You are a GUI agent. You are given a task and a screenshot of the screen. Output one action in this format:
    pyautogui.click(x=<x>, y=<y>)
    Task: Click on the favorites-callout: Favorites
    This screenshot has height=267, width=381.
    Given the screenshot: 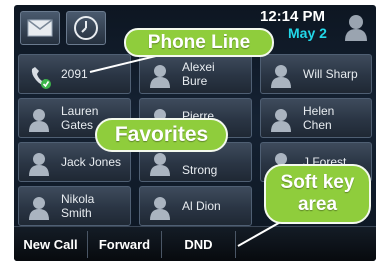 What is the action you would take?
    pyautogui.click(x=161, y=135)
    